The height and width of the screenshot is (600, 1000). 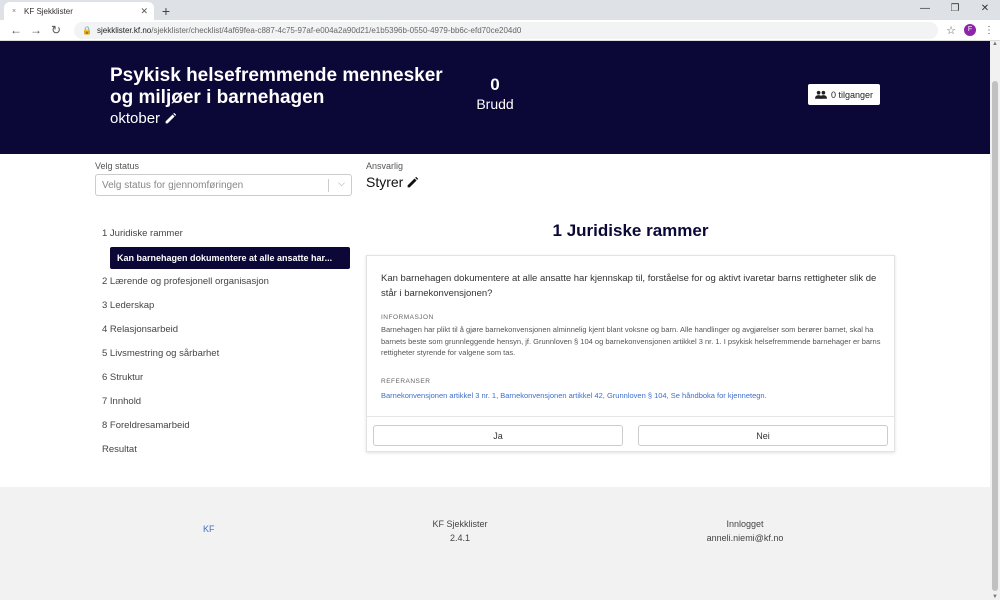 I want to click on forward-icon: →, so click(x=36, y=30).